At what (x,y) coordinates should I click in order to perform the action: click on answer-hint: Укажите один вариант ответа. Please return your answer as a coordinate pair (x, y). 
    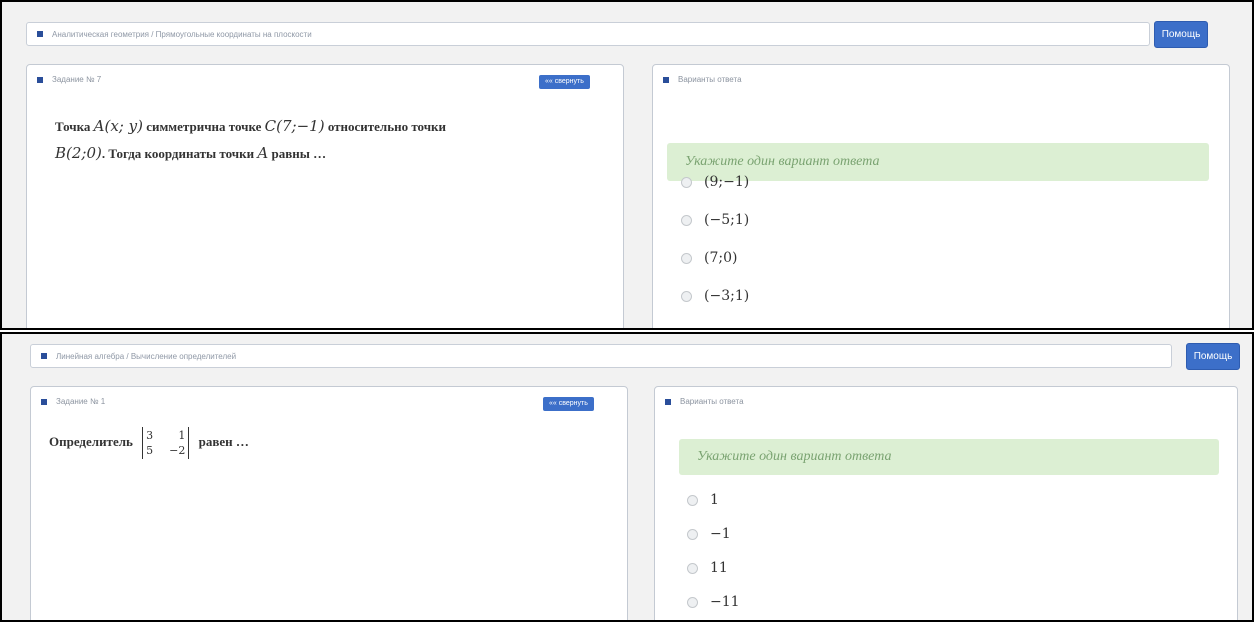
    Looking at the image, I should click on (949, 457).